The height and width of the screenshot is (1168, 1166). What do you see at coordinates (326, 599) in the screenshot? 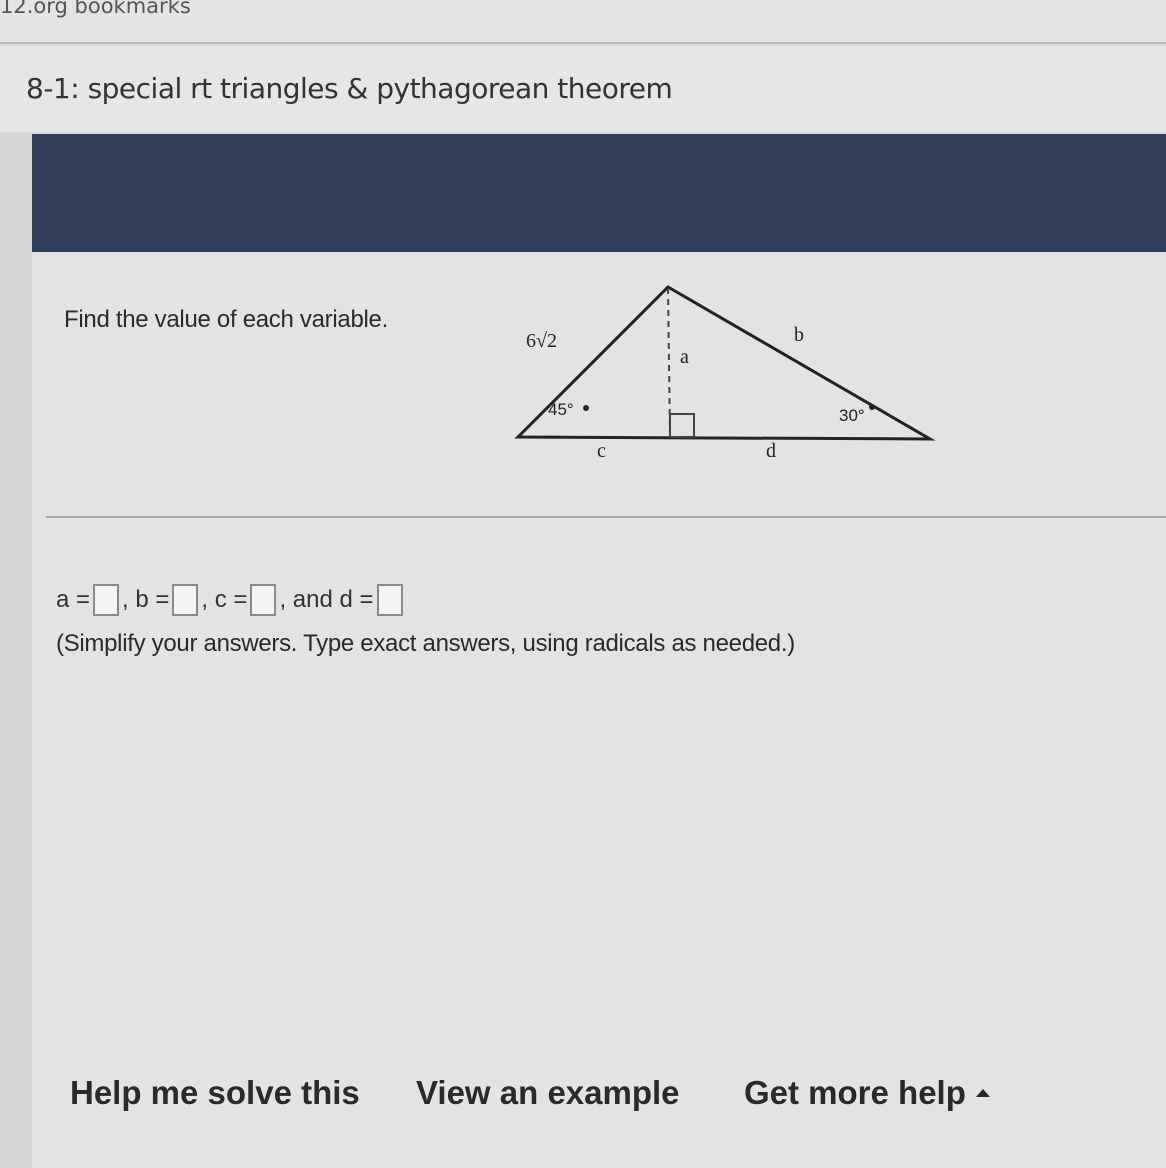
I see `answer-label-d: , and d =` at bounding box center [326, 599].